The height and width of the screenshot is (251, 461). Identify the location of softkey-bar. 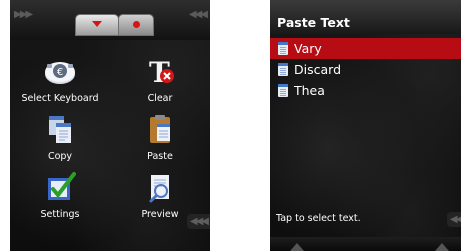
(365, 244).